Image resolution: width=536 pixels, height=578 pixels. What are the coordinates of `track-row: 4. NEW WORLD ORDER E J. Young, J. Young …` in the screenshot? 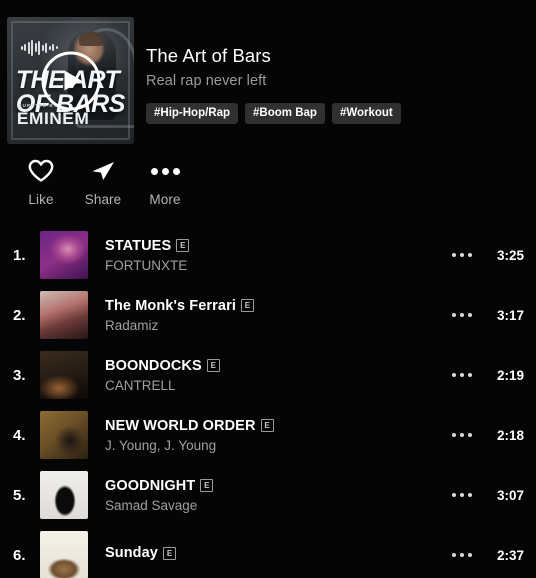 It's located at (268, 435).